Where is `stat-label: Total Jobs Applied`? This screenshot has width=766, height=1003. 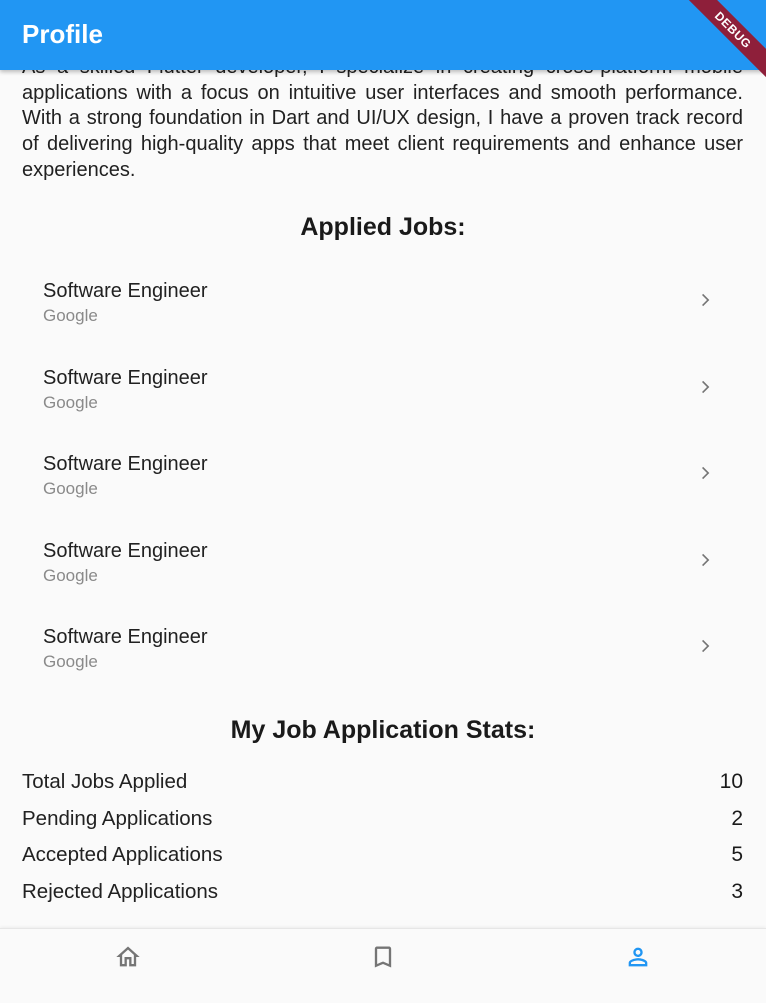
stat-label: Total Jobs Applied is located at coordinates (105, 782).